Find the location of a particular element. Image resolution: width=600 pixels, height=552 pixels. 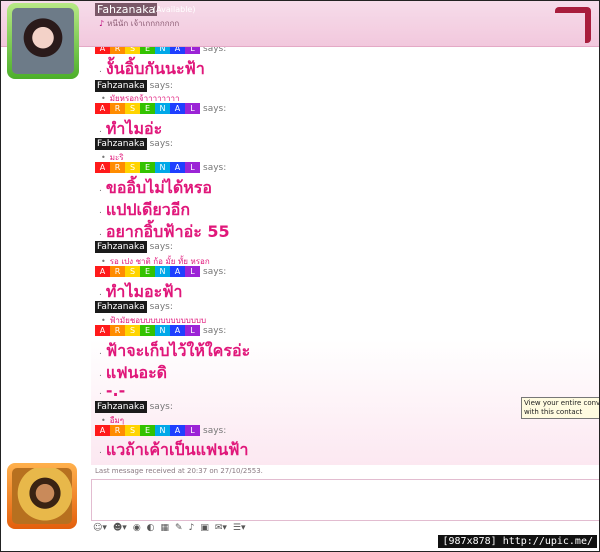

toolbar-button-1: ☺▾ is located at coordinates (100, 528).